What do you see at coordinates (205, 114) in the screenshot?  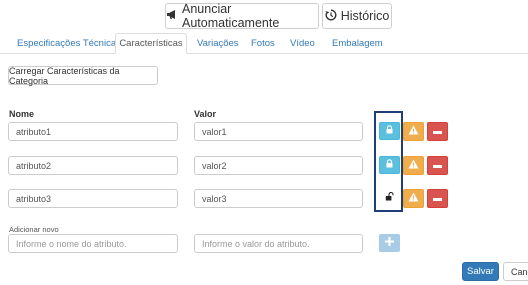 I see `value-column-label: Valor` at bounding box center [205, 114].